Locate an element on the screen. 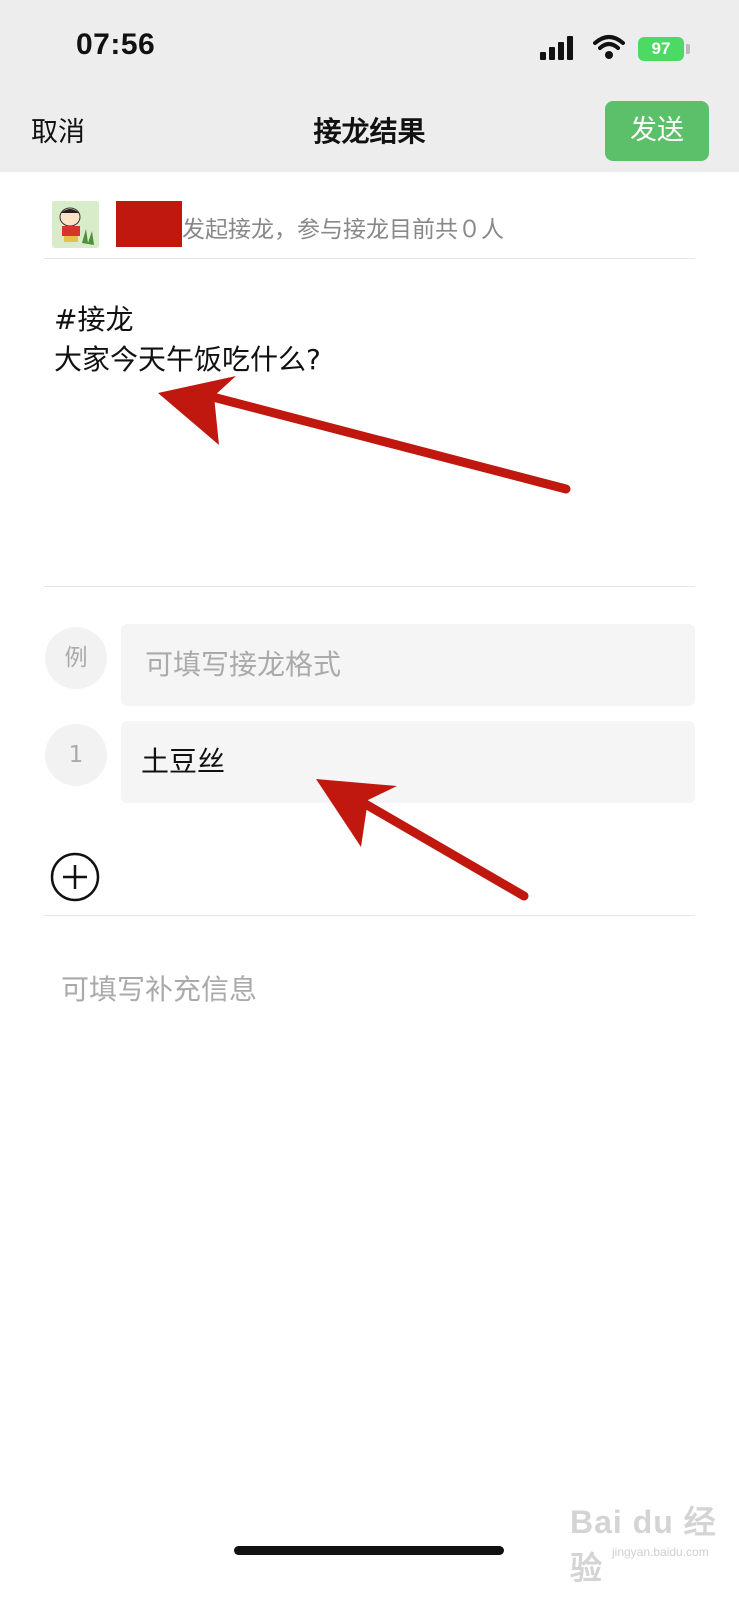 The image size is (739, 1600). watermark-logo: Bai du 经验 is located at coordinates (643, 1545).